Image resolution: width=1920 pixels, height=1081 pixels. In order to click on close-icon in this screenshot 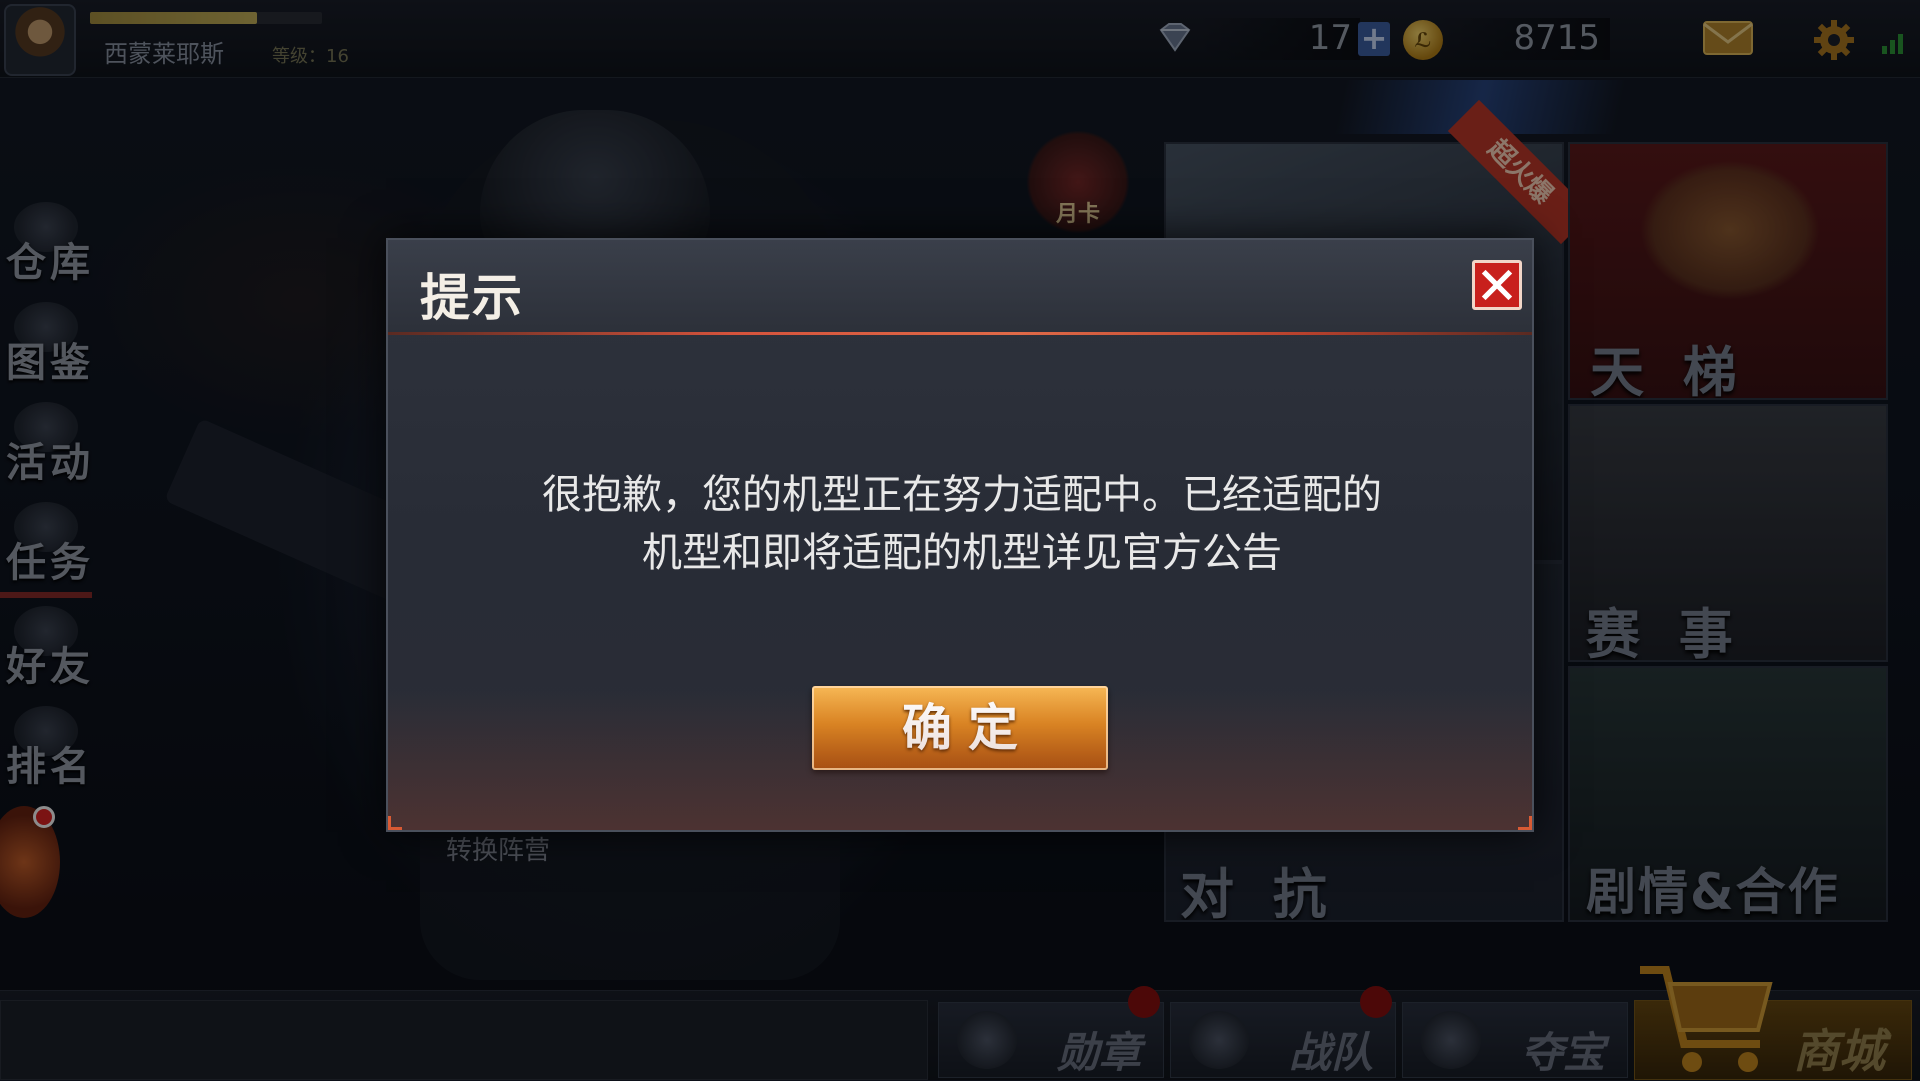, I will do `click(1497, 285)`.